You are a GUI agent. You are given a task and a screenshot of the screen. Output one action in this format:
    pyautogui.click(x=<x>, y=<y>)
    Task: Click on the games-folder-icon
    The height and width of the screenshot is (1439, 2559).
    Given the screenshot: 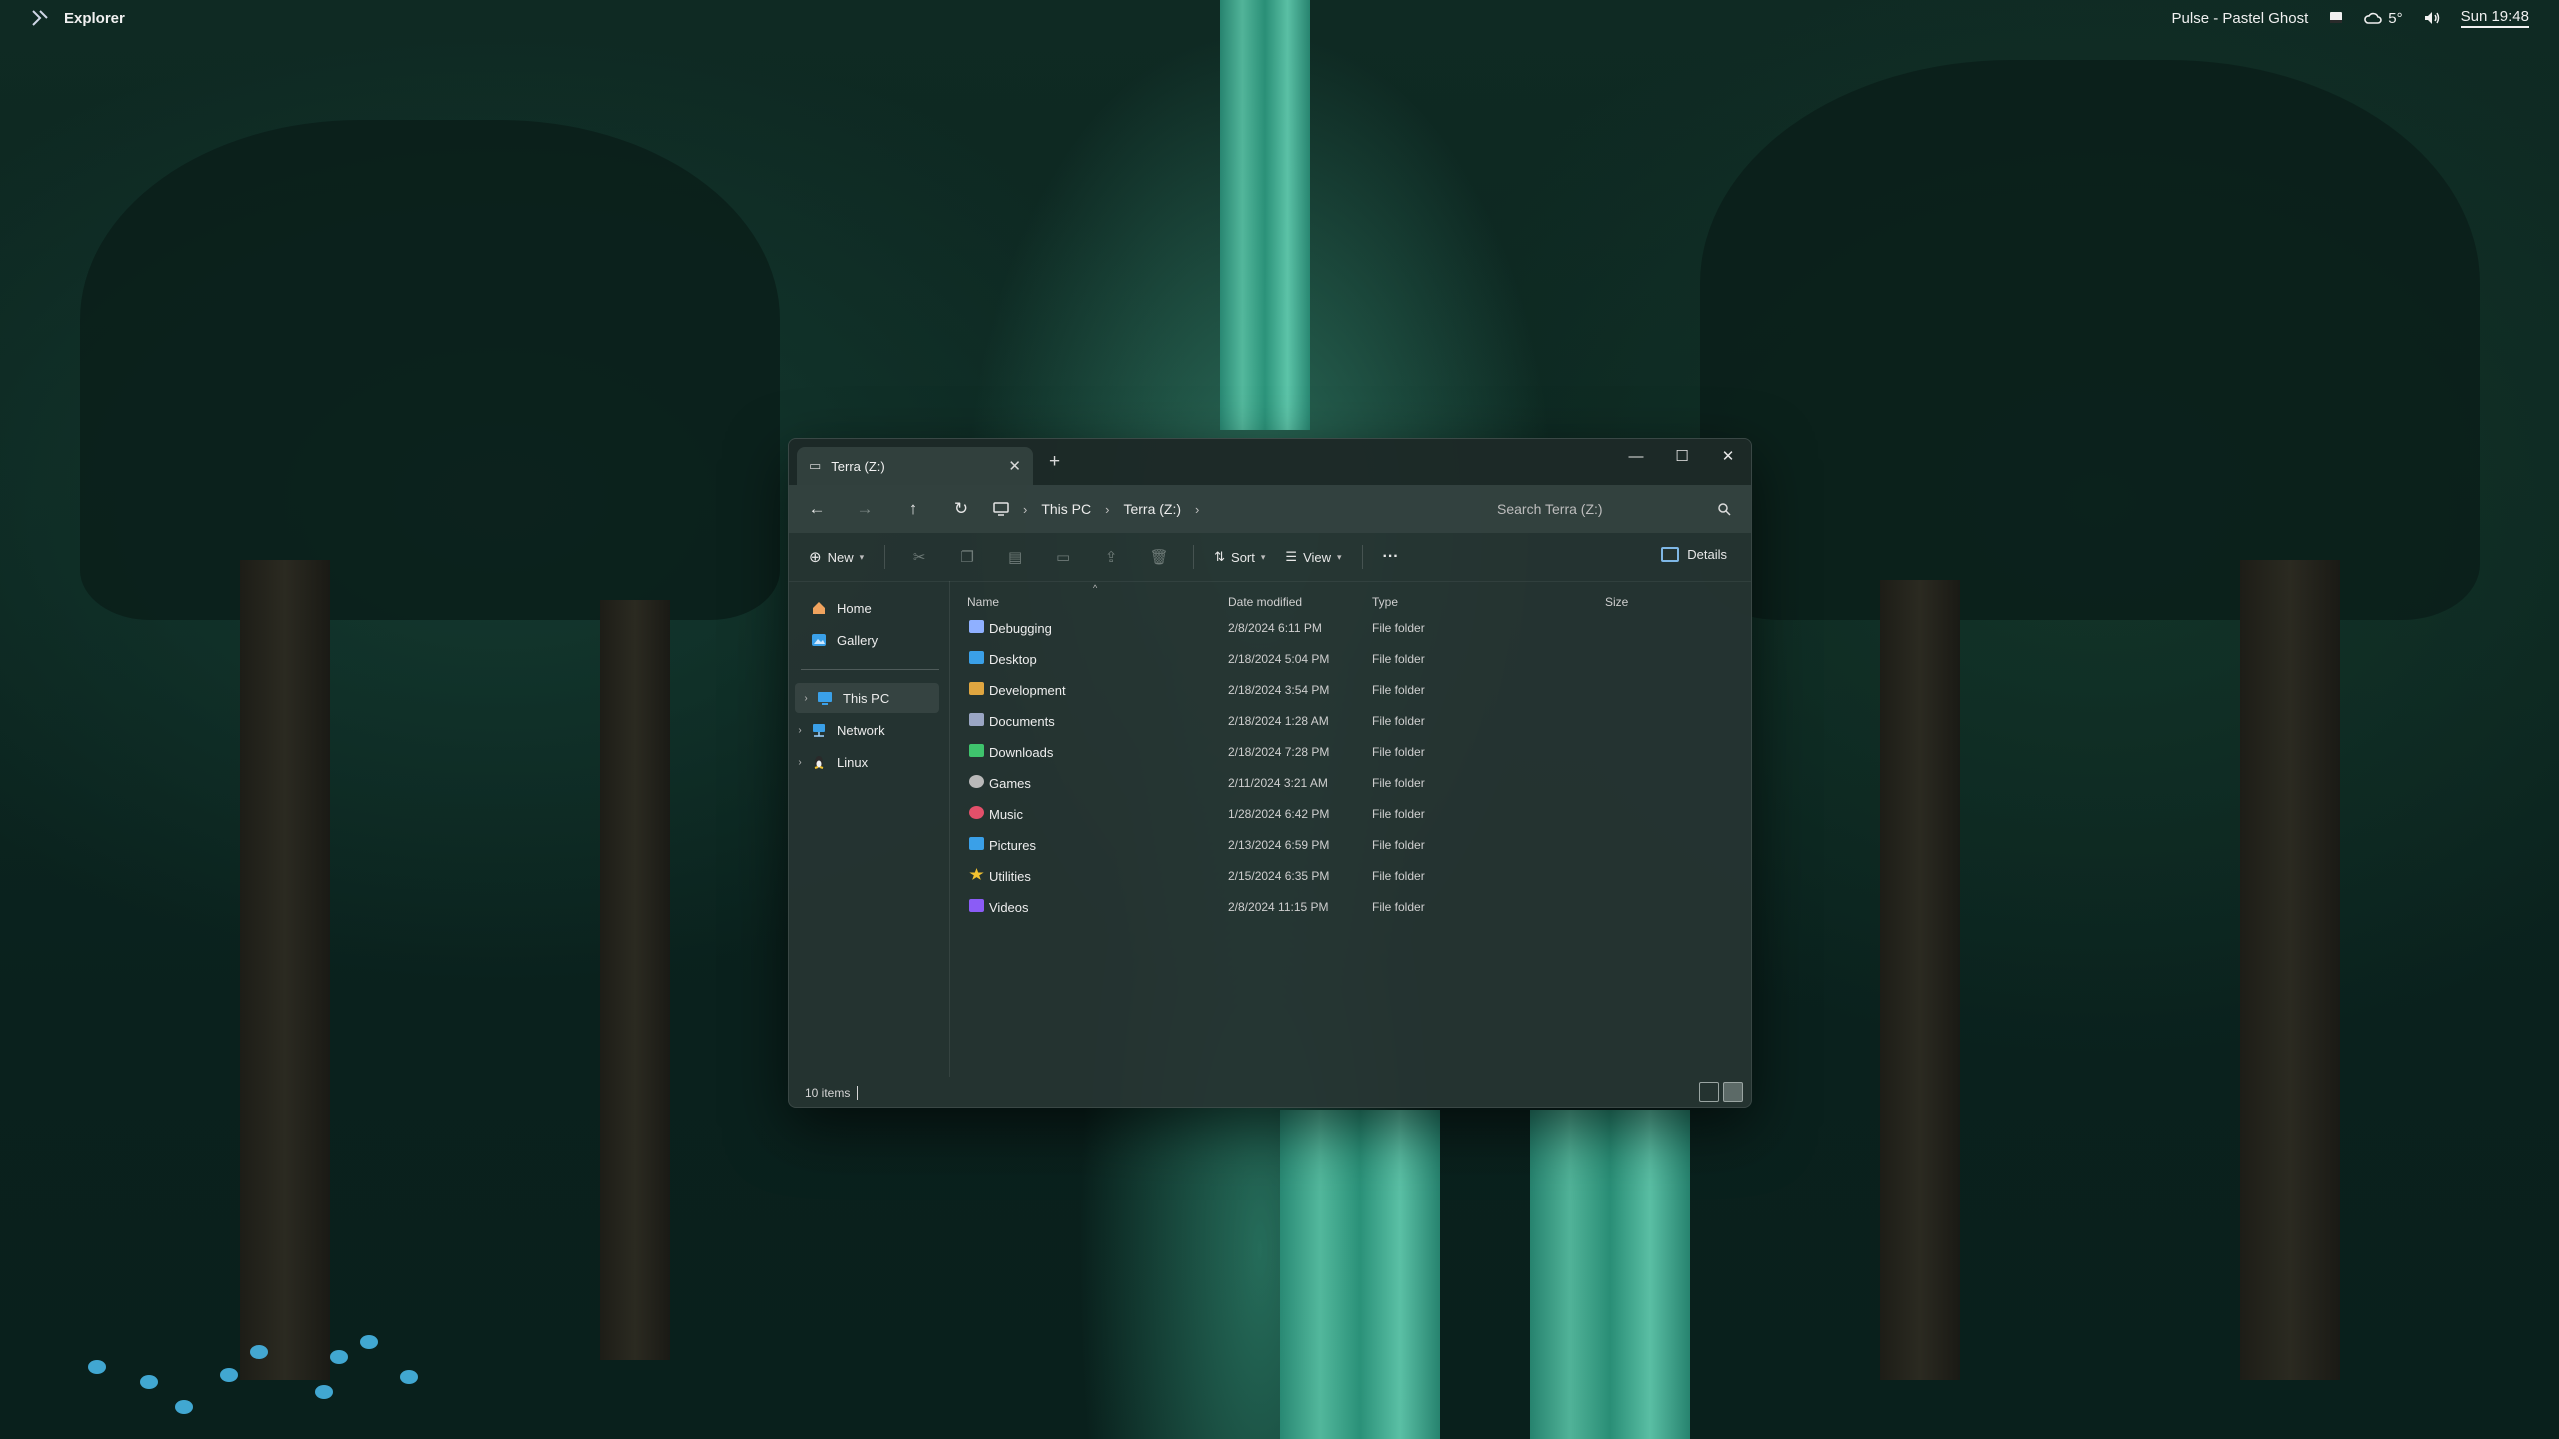 What is the action you would take?
    pyautogui.click(x=976, y=781)
    